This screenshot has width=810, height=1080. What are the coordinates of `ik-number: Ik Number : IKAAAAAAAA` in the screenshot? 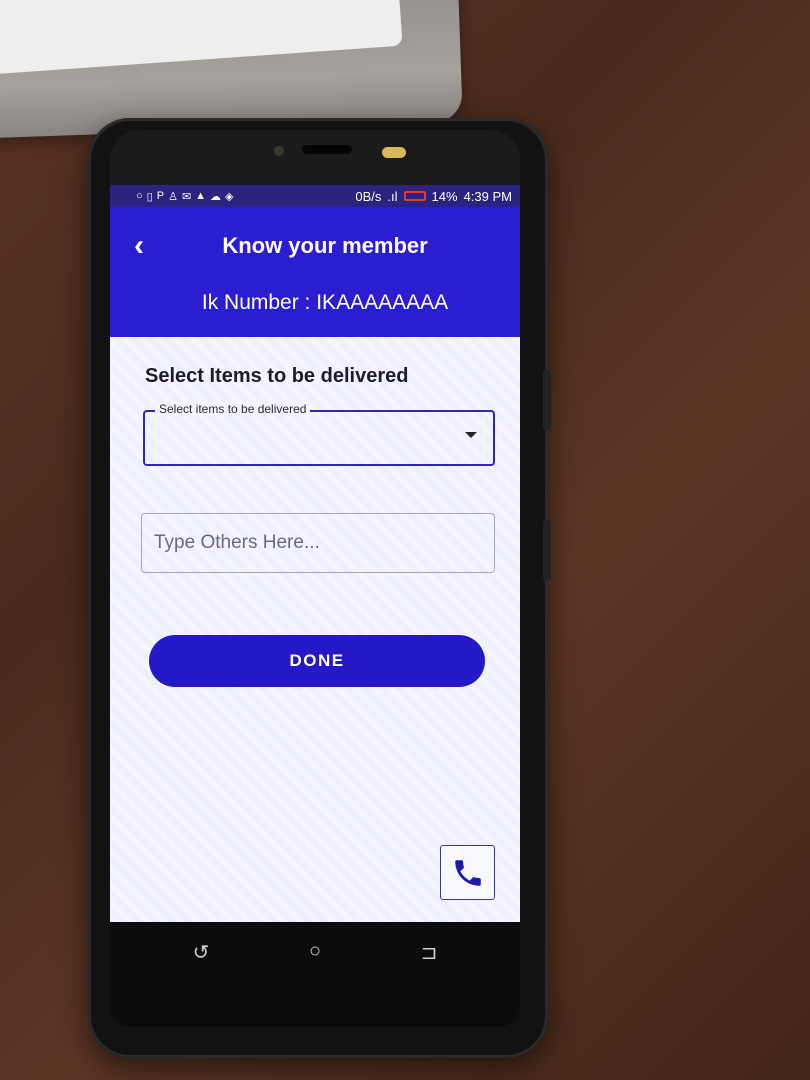 It's located at (325, 302).